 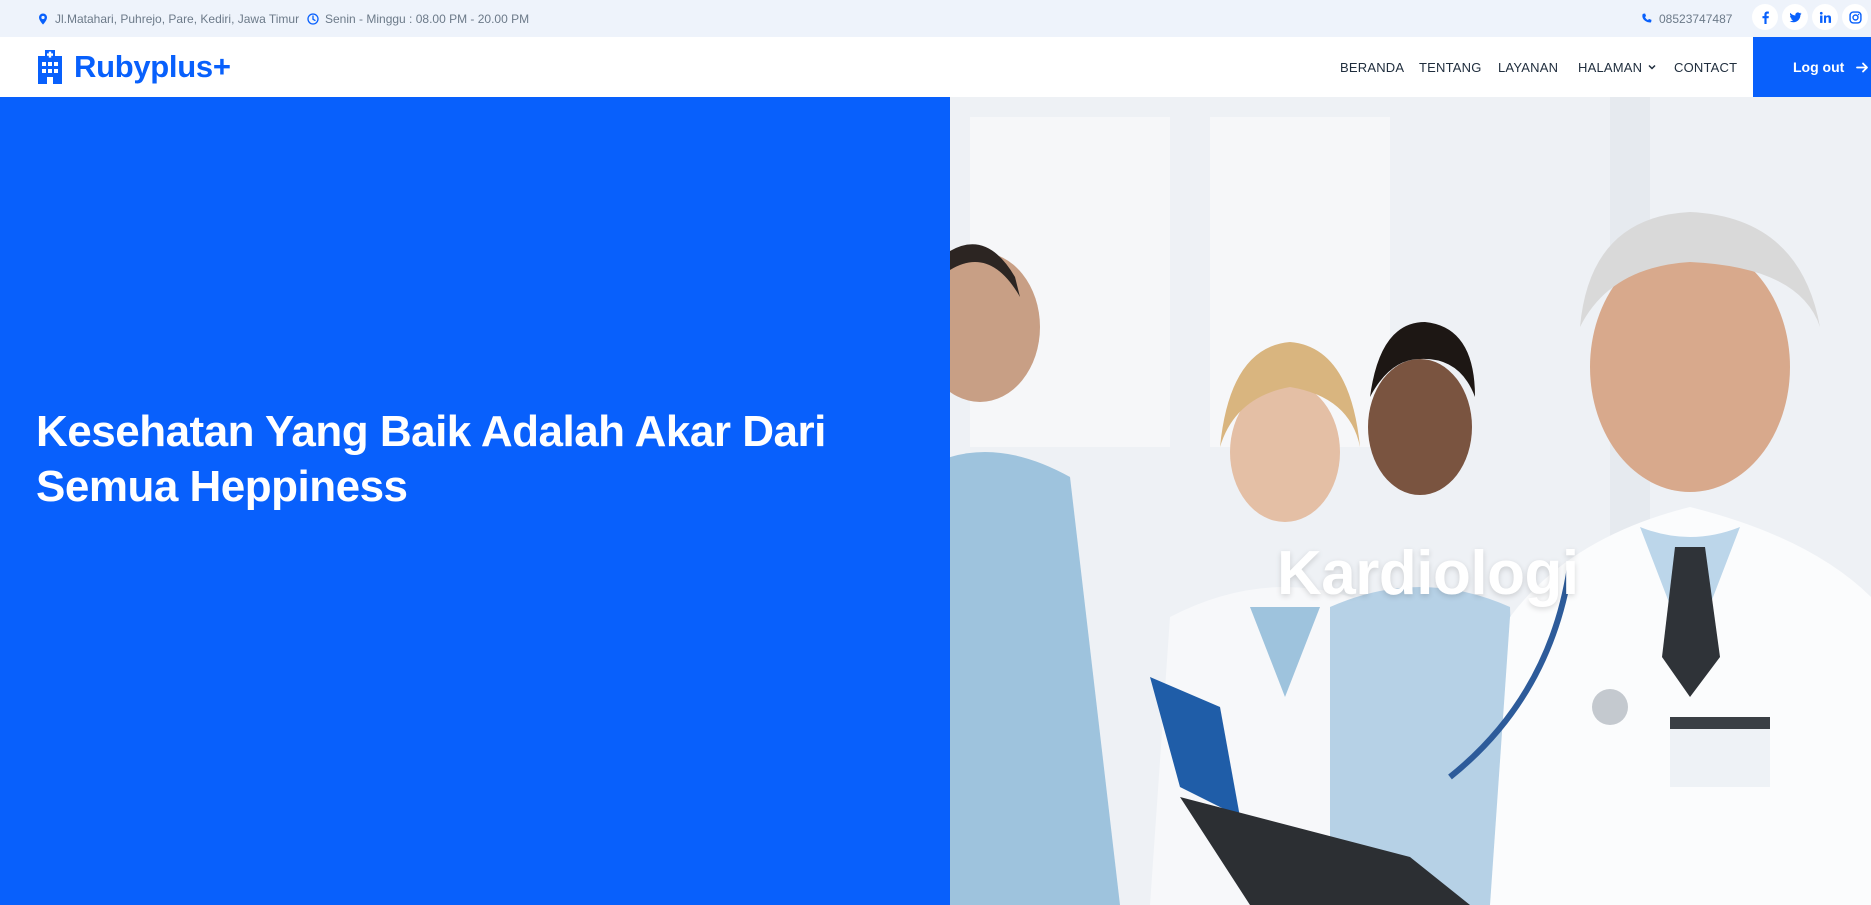 I want to click on phone-text: 08523747487, so click(x=1696, y=18).